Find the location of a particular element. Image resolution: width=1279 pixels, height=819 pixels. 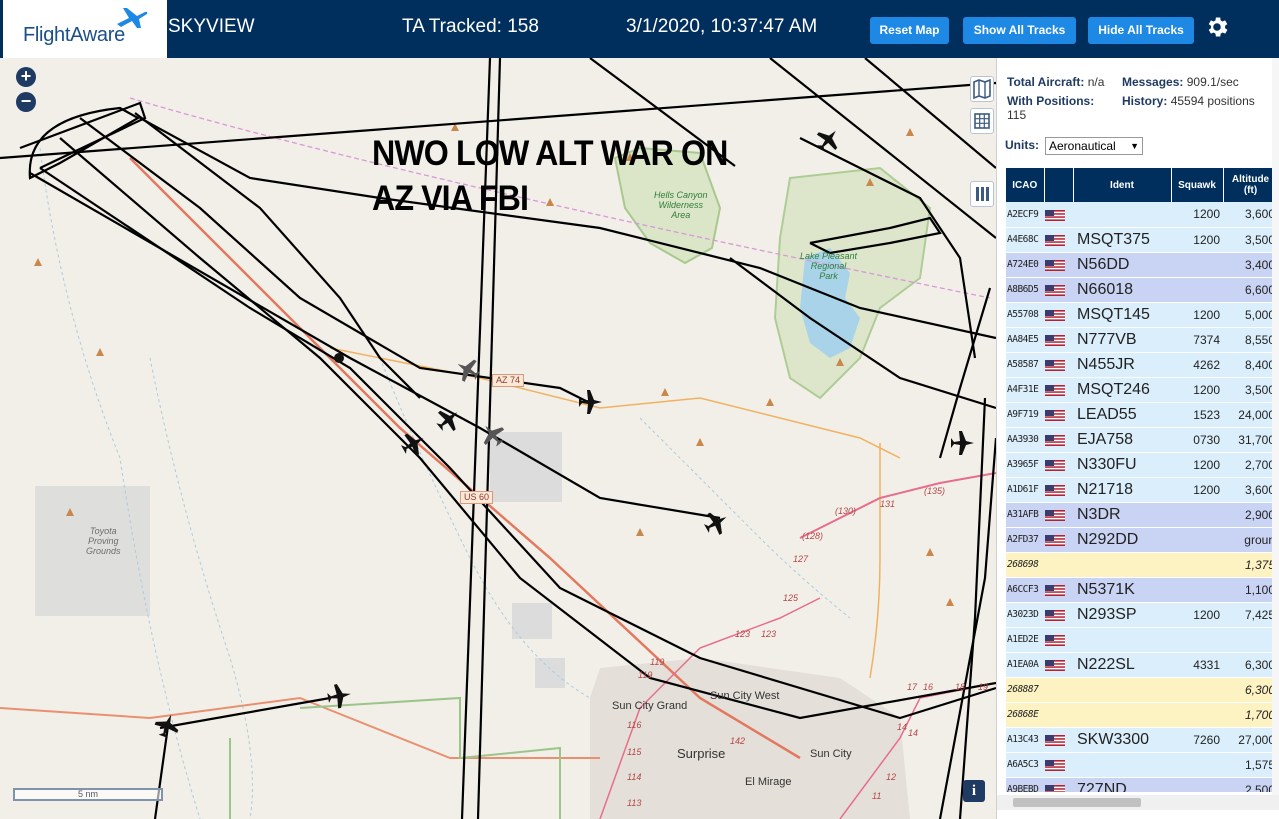

cell-altitude: groun is located at coordinates (1247, 540).